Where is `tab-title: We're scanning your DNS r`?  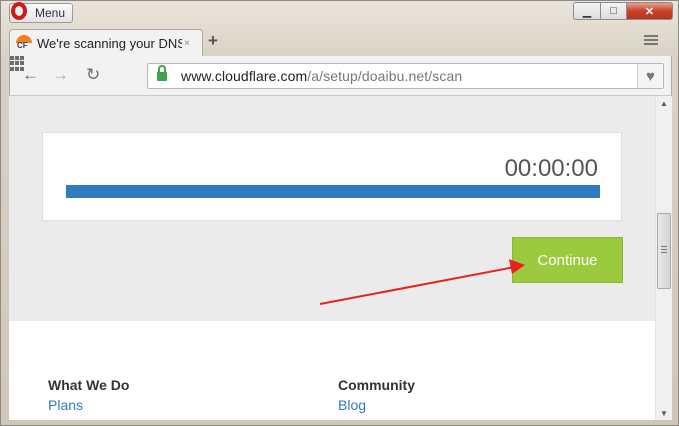 tab-title: We're scanning your DNS r is located at coordinates (109, 43).